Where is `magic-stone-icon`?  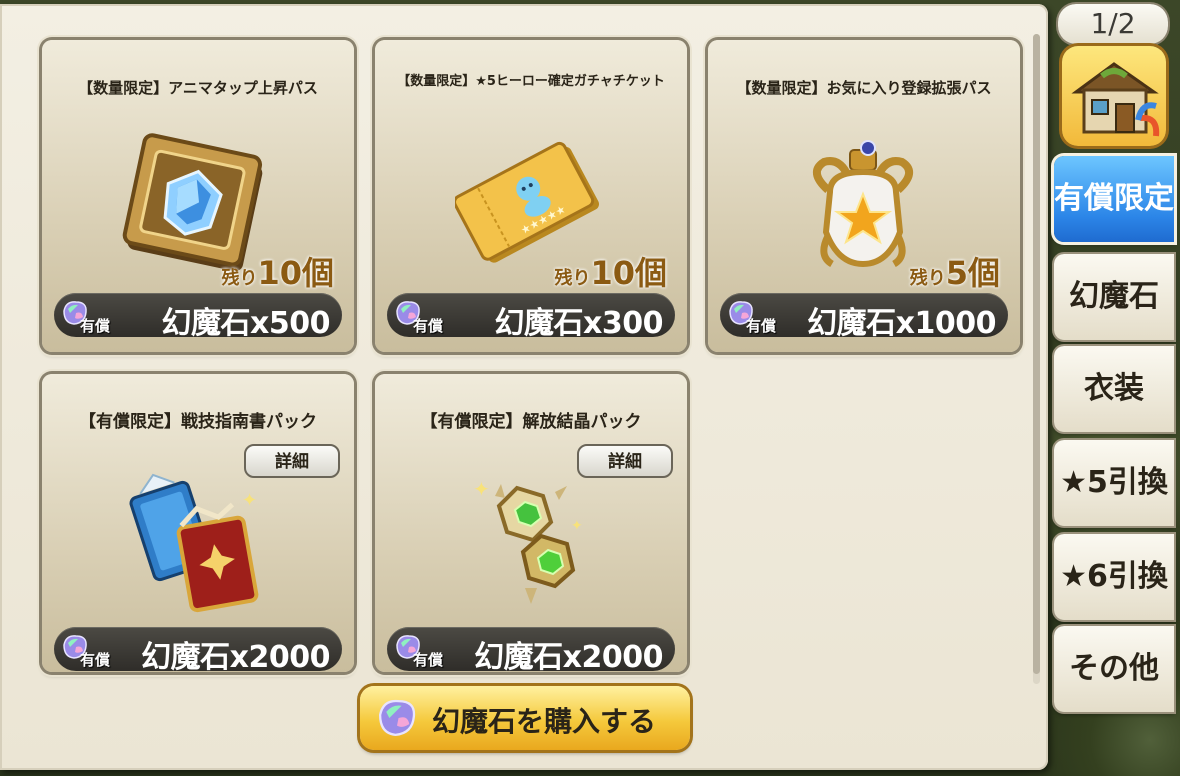
magic-stone-icon is located at coordinates (397, 718).